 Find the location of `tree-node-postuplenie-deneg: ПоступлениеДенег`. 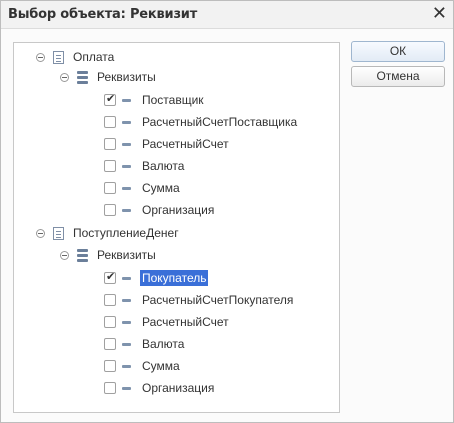

tree-node-postuplenie-deneg: ПоступлениеДенег is located at coordinates (108, 233).